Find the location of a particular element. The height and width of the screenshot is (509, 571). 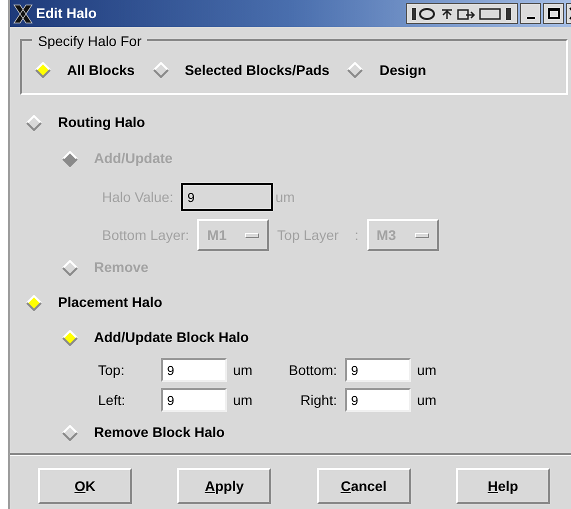

field-label: Right: is located at coordinates (318, 400).